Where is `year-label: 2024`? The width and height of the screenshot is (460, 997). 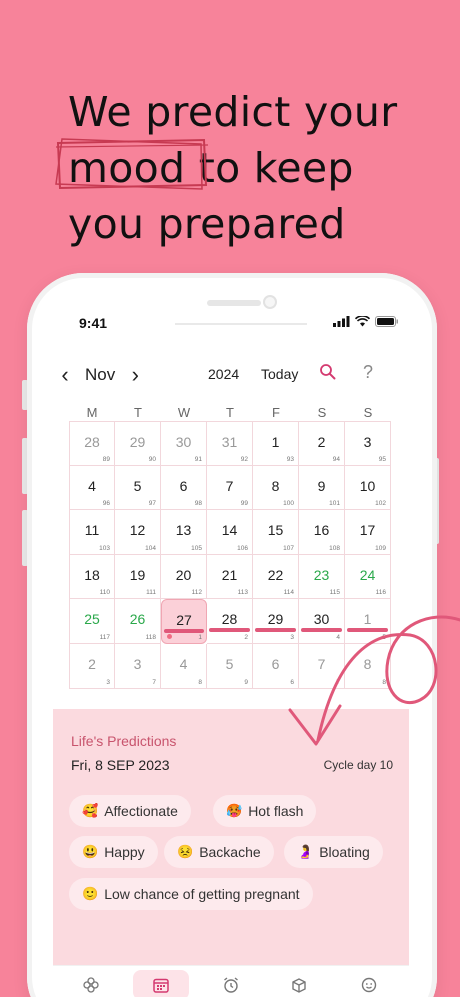
year-label: 2024 is located at coordinates (223, 374).